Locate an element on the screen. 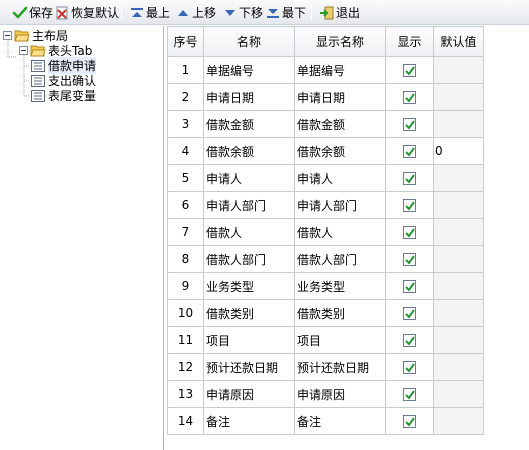  tree-item-loan-request: 借款申请 is located at coordinates (64, 65).